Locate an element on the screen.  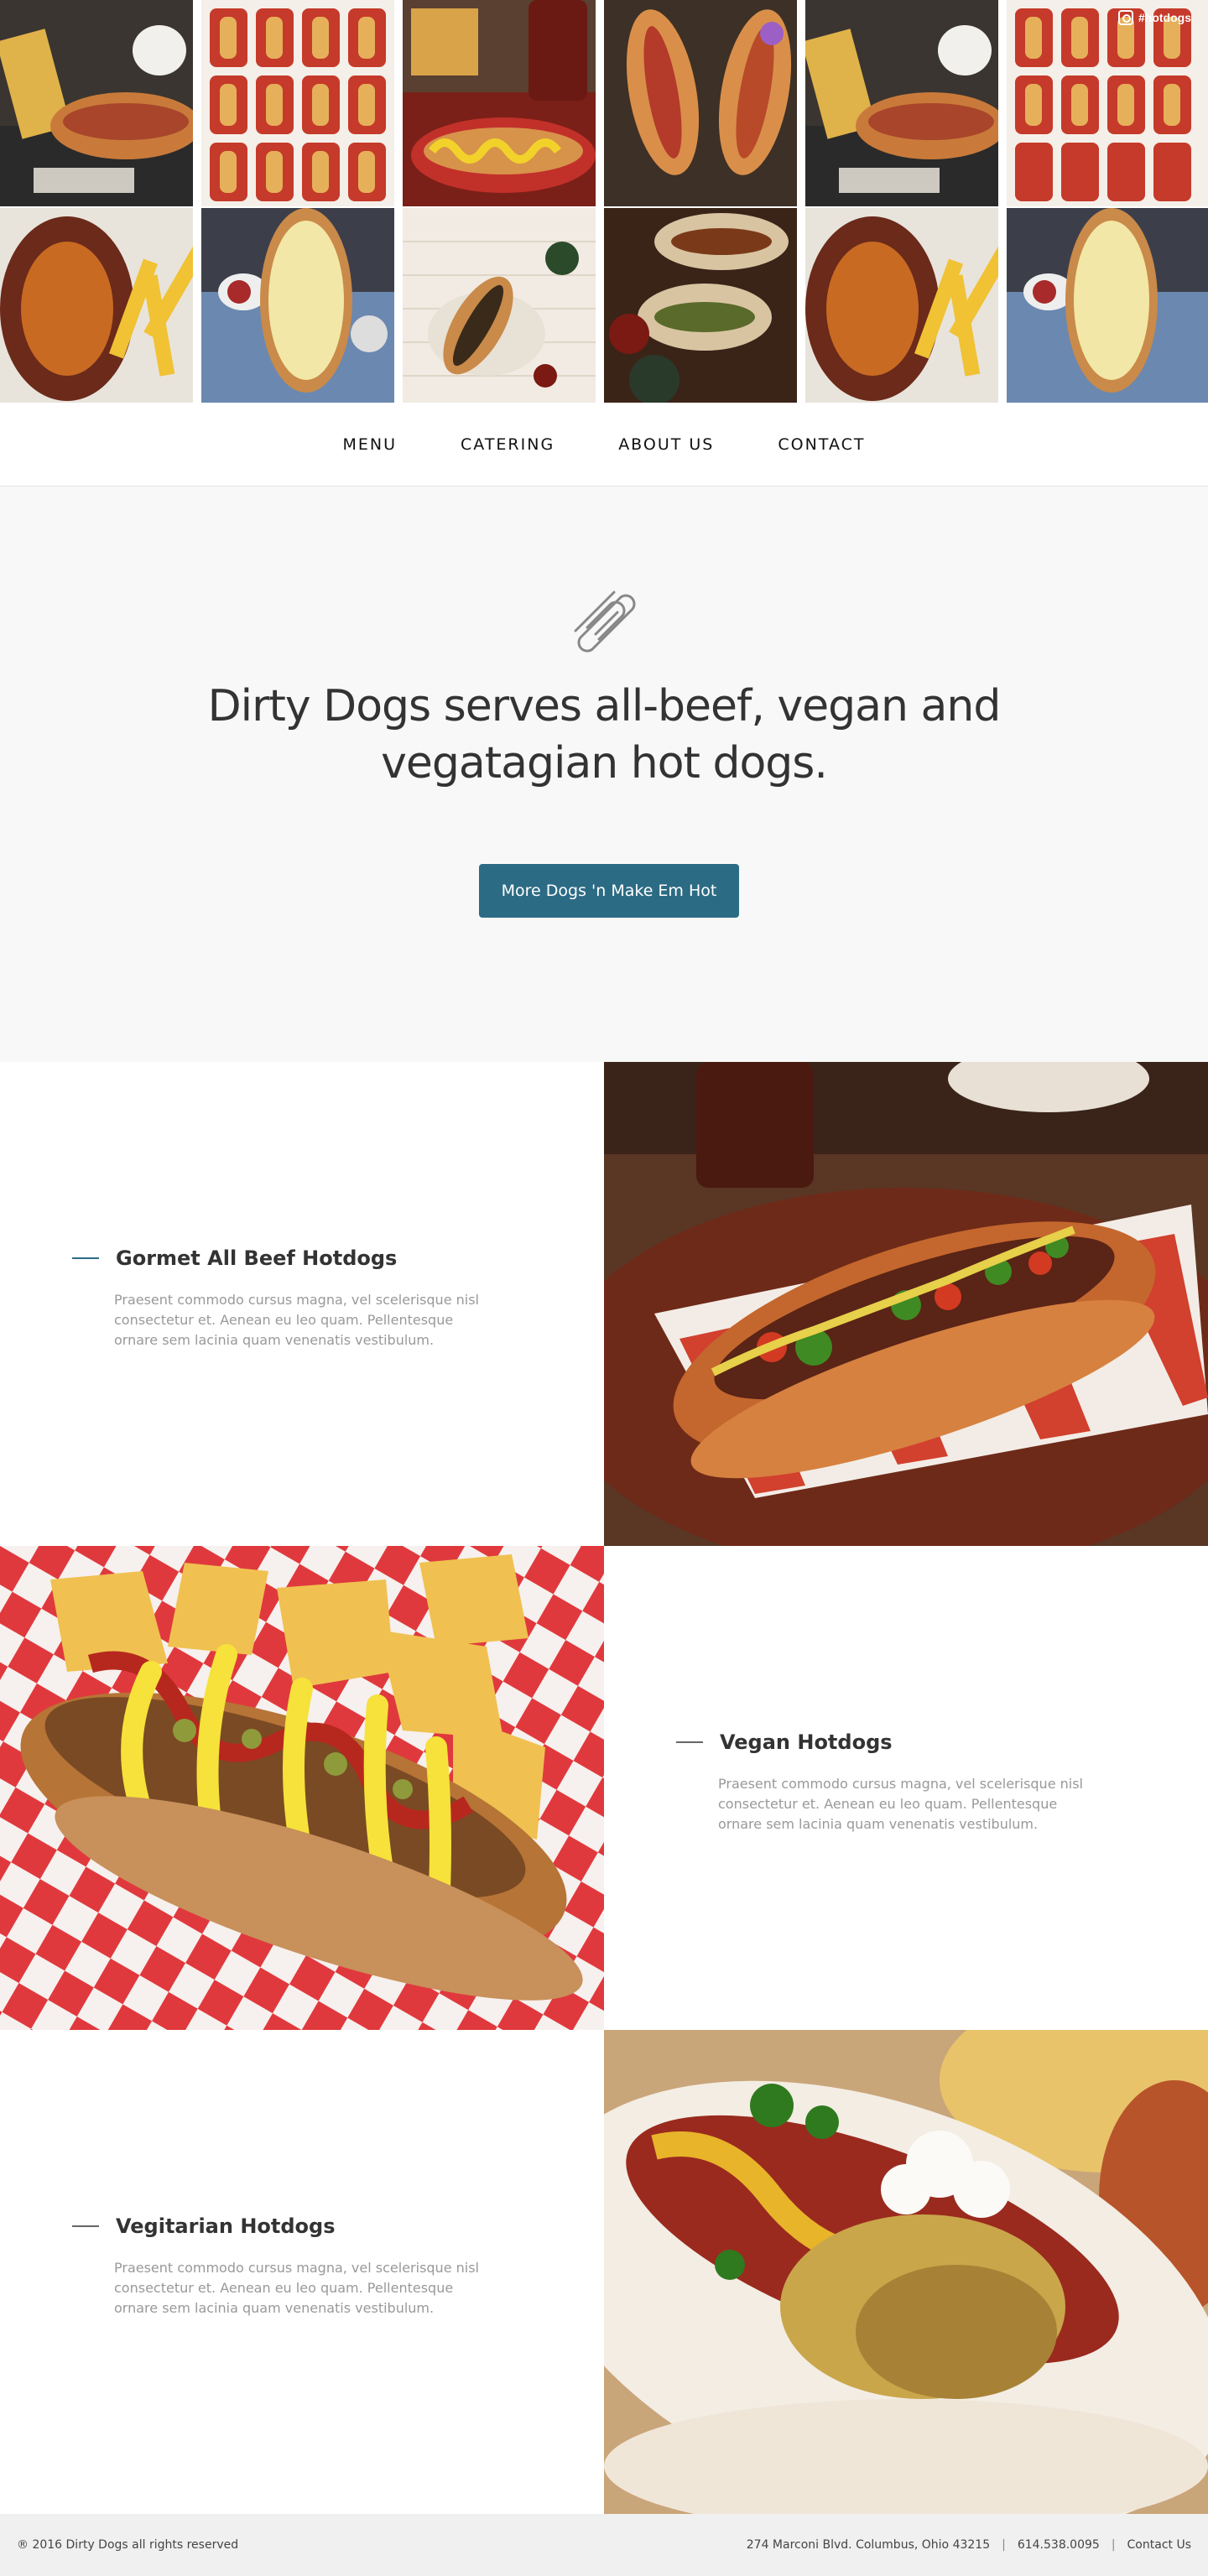
hero-headline-line2: vegatagian hot dogs. is located at coordinates (604, 763).